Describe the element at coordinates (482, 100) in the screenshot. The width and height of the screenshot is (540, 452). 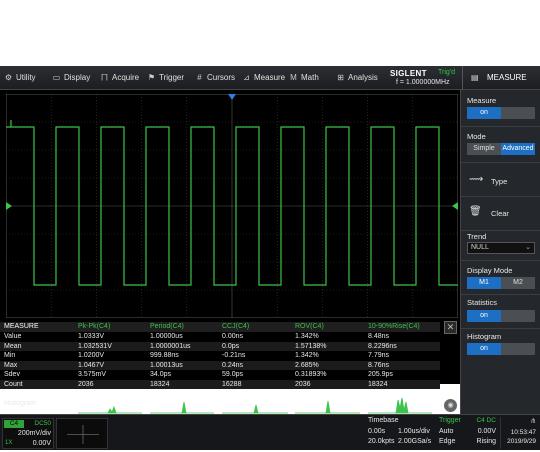
I see `measure-label: Measure` at that location.